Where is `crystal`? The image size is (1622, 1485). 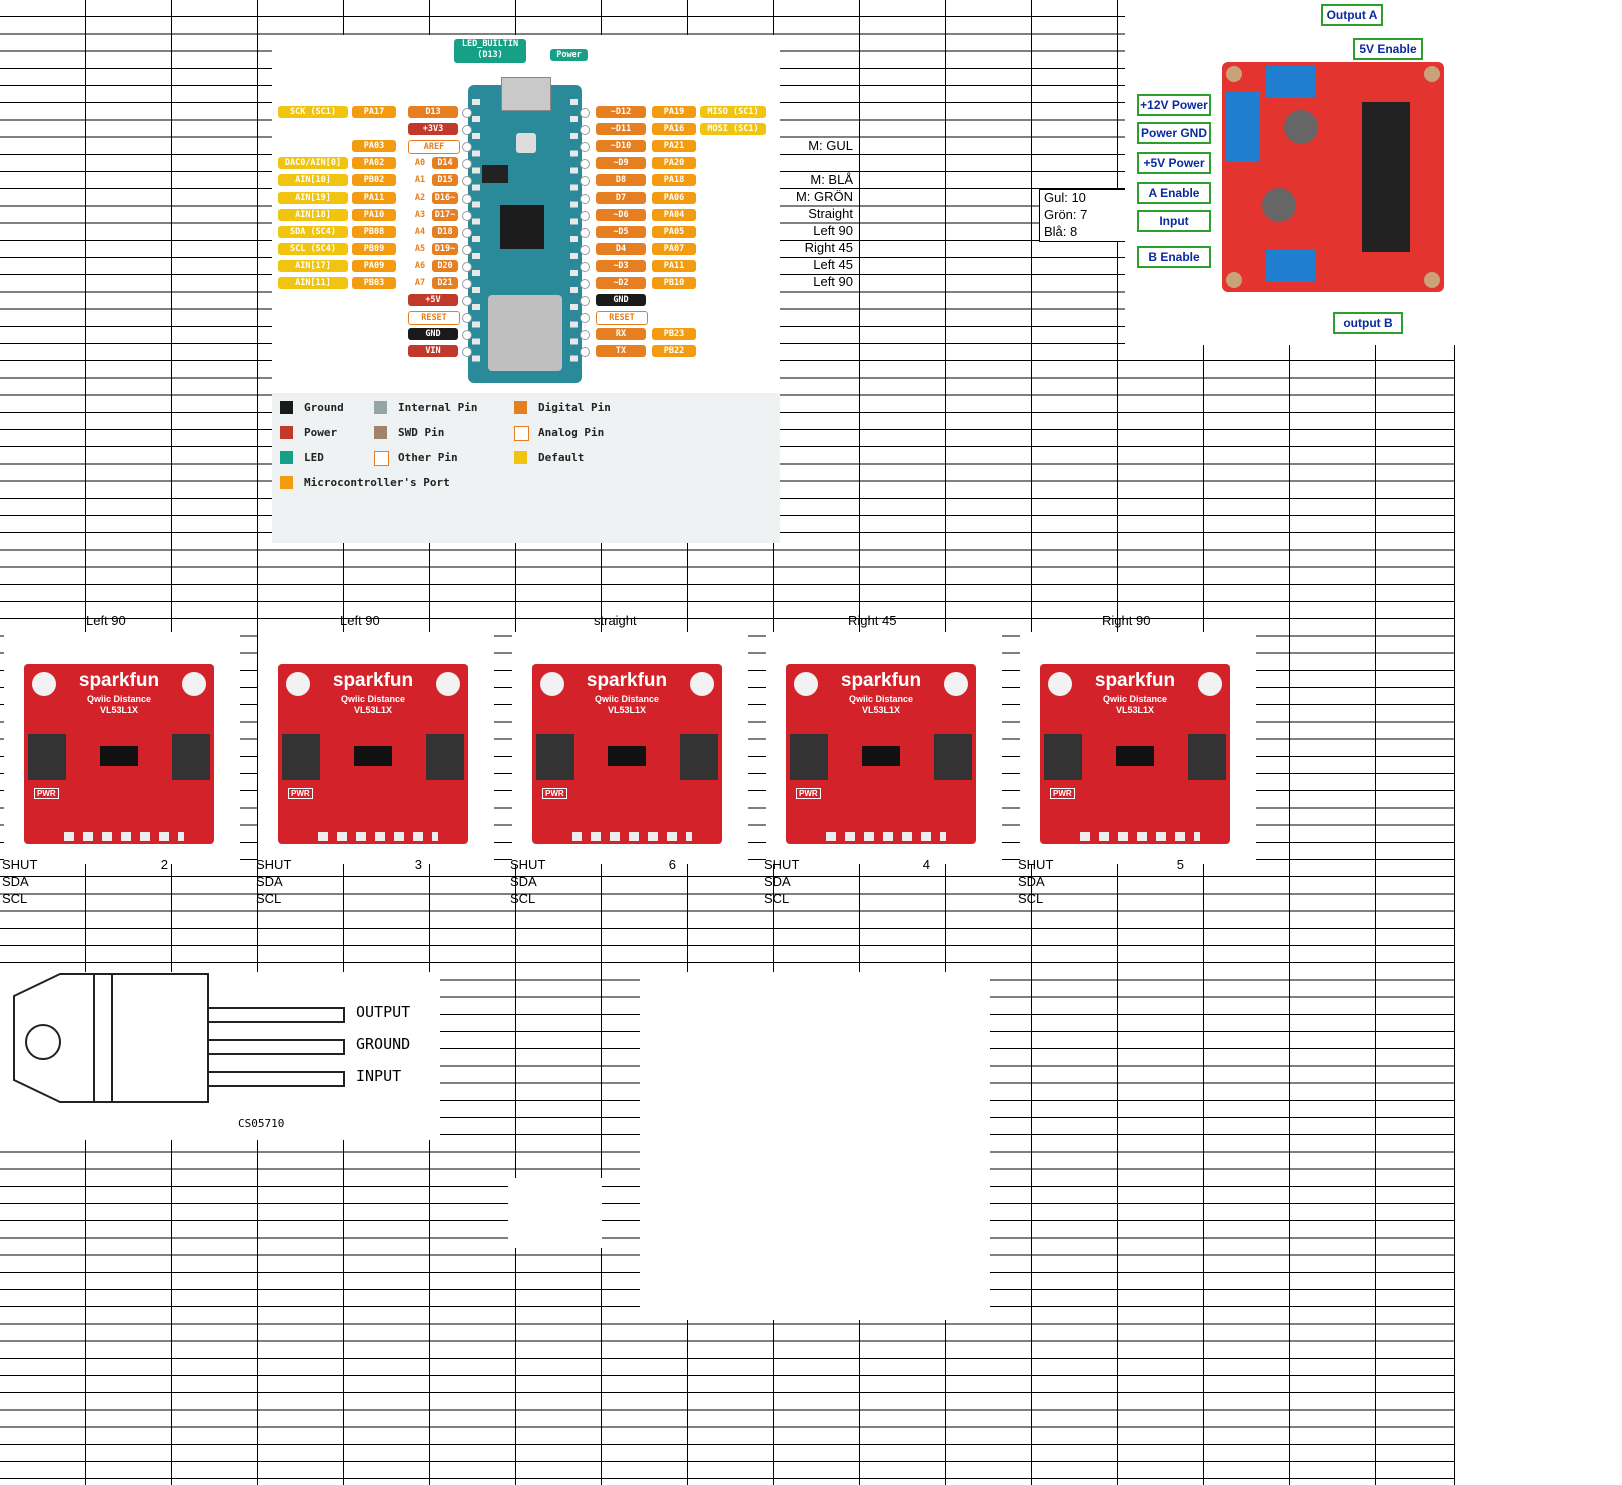
crystal is located at coordinates (495, 174).